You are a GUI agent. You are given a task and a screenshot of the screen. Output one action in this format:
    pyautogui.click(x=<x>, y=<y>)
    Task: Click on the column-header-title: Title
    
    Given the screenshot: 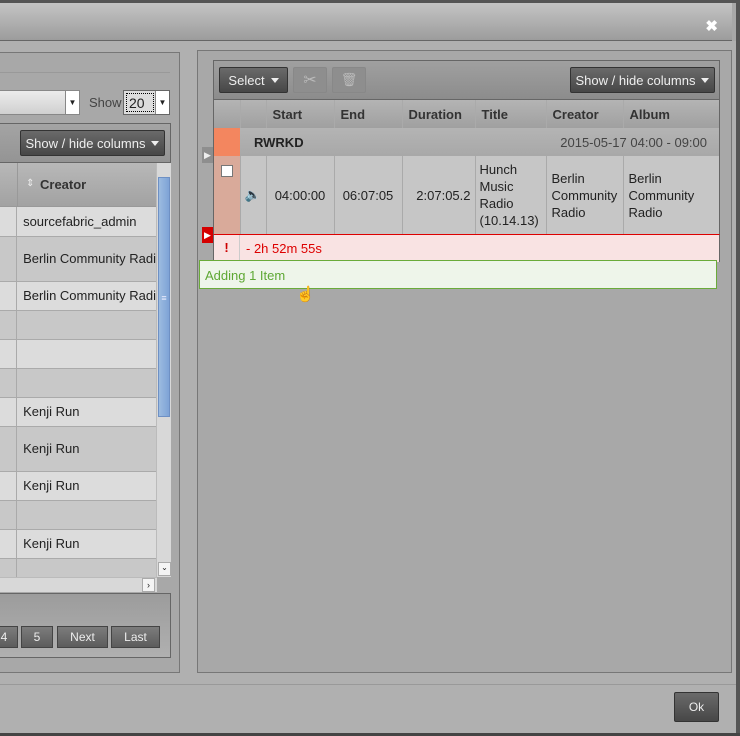 What is the action you would take?
    pyautogui.click(x=511, y=114)
    